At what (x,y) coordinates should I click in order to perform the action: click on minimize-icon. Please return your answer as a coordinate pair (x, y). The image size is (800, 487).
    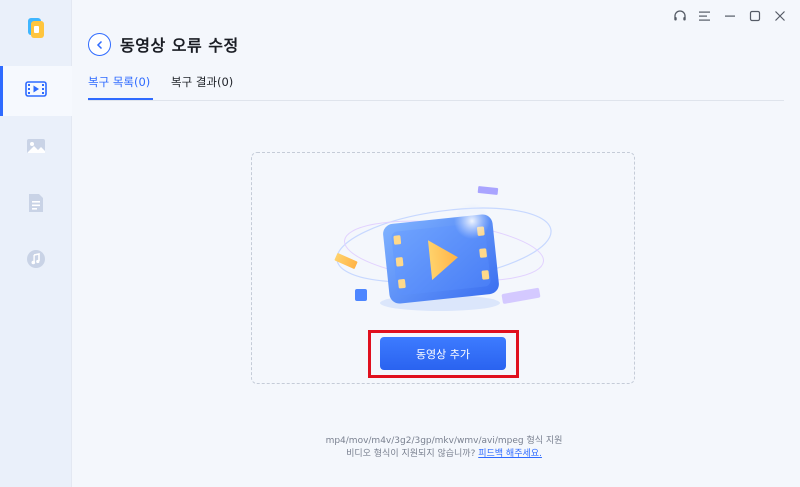
    Looking at the image, I should click on (729, 16).